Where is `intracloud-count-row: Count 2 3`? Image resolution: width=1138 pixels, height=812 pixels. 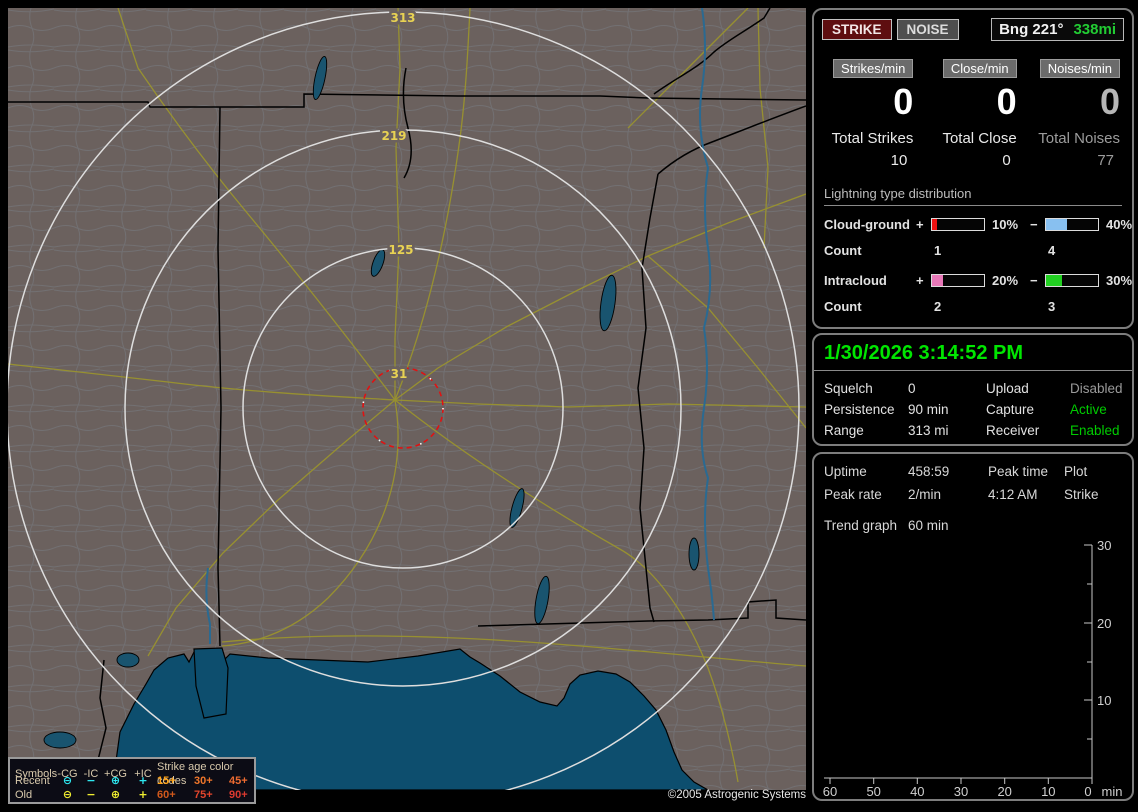 intracloud-count-row: Count 2 3 is located at coordinates (973, 306).